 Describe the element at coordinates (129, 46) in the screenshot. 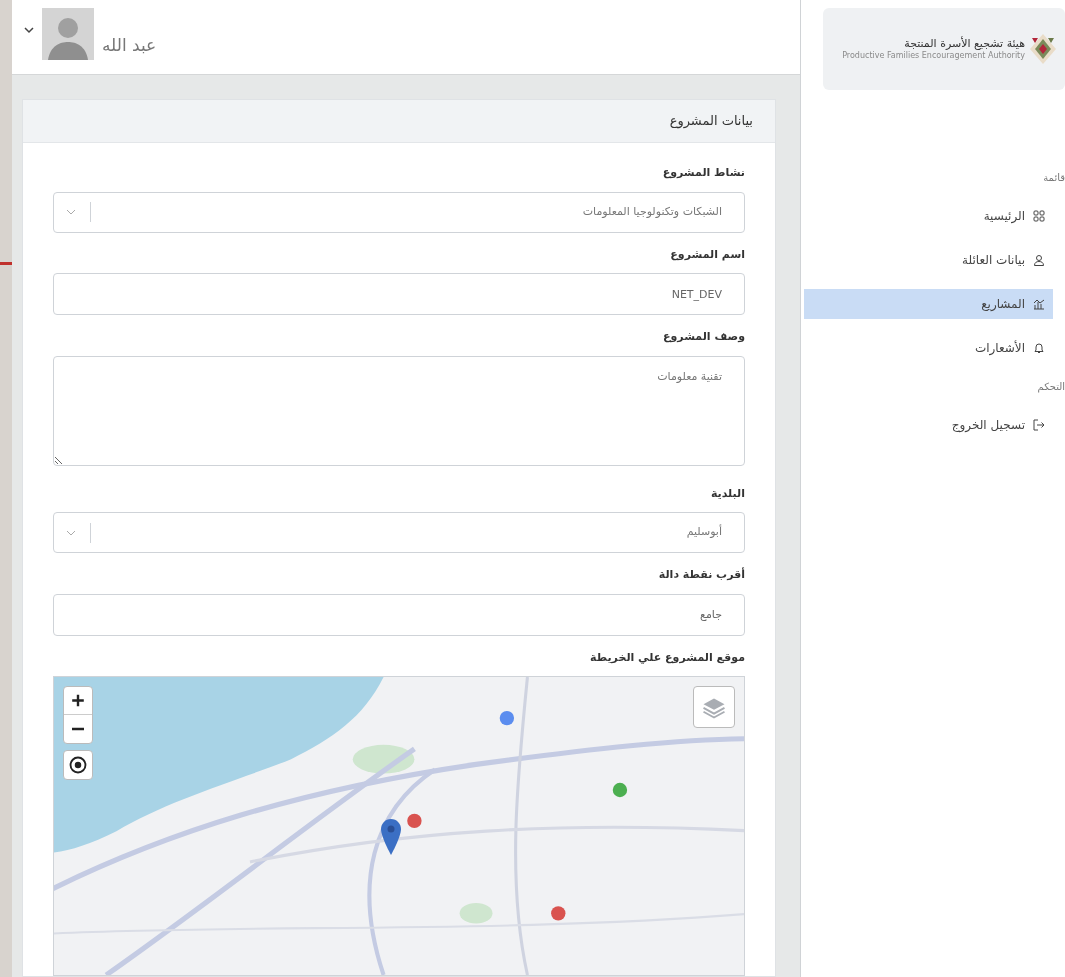

I see `user-name: عبد الله` at that location.